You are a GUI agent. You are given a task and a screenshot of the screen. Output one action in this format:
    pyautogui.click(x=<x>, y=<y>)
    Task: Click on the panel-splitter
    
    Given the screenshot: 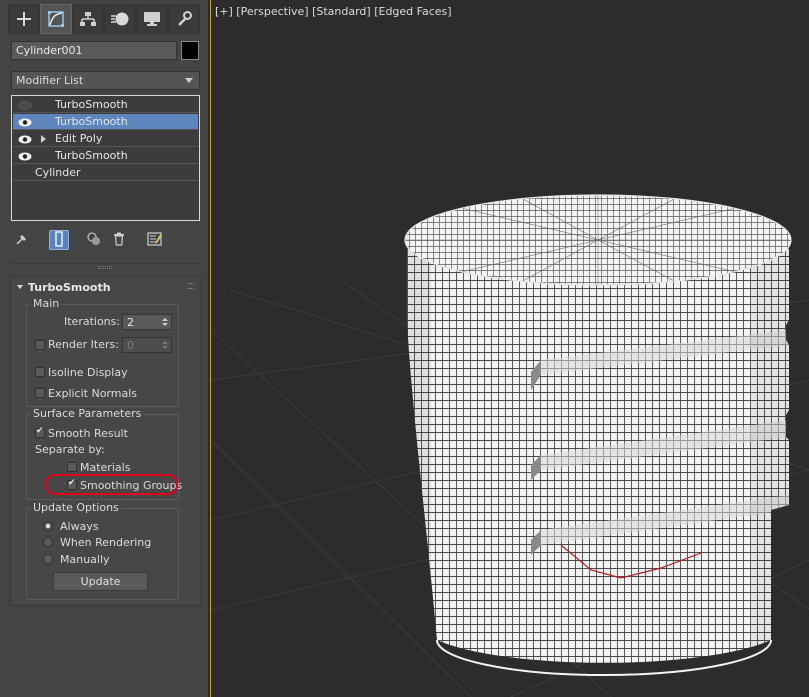 What is the action you would take?
    pyautogui.click(x=105, y=266)
    